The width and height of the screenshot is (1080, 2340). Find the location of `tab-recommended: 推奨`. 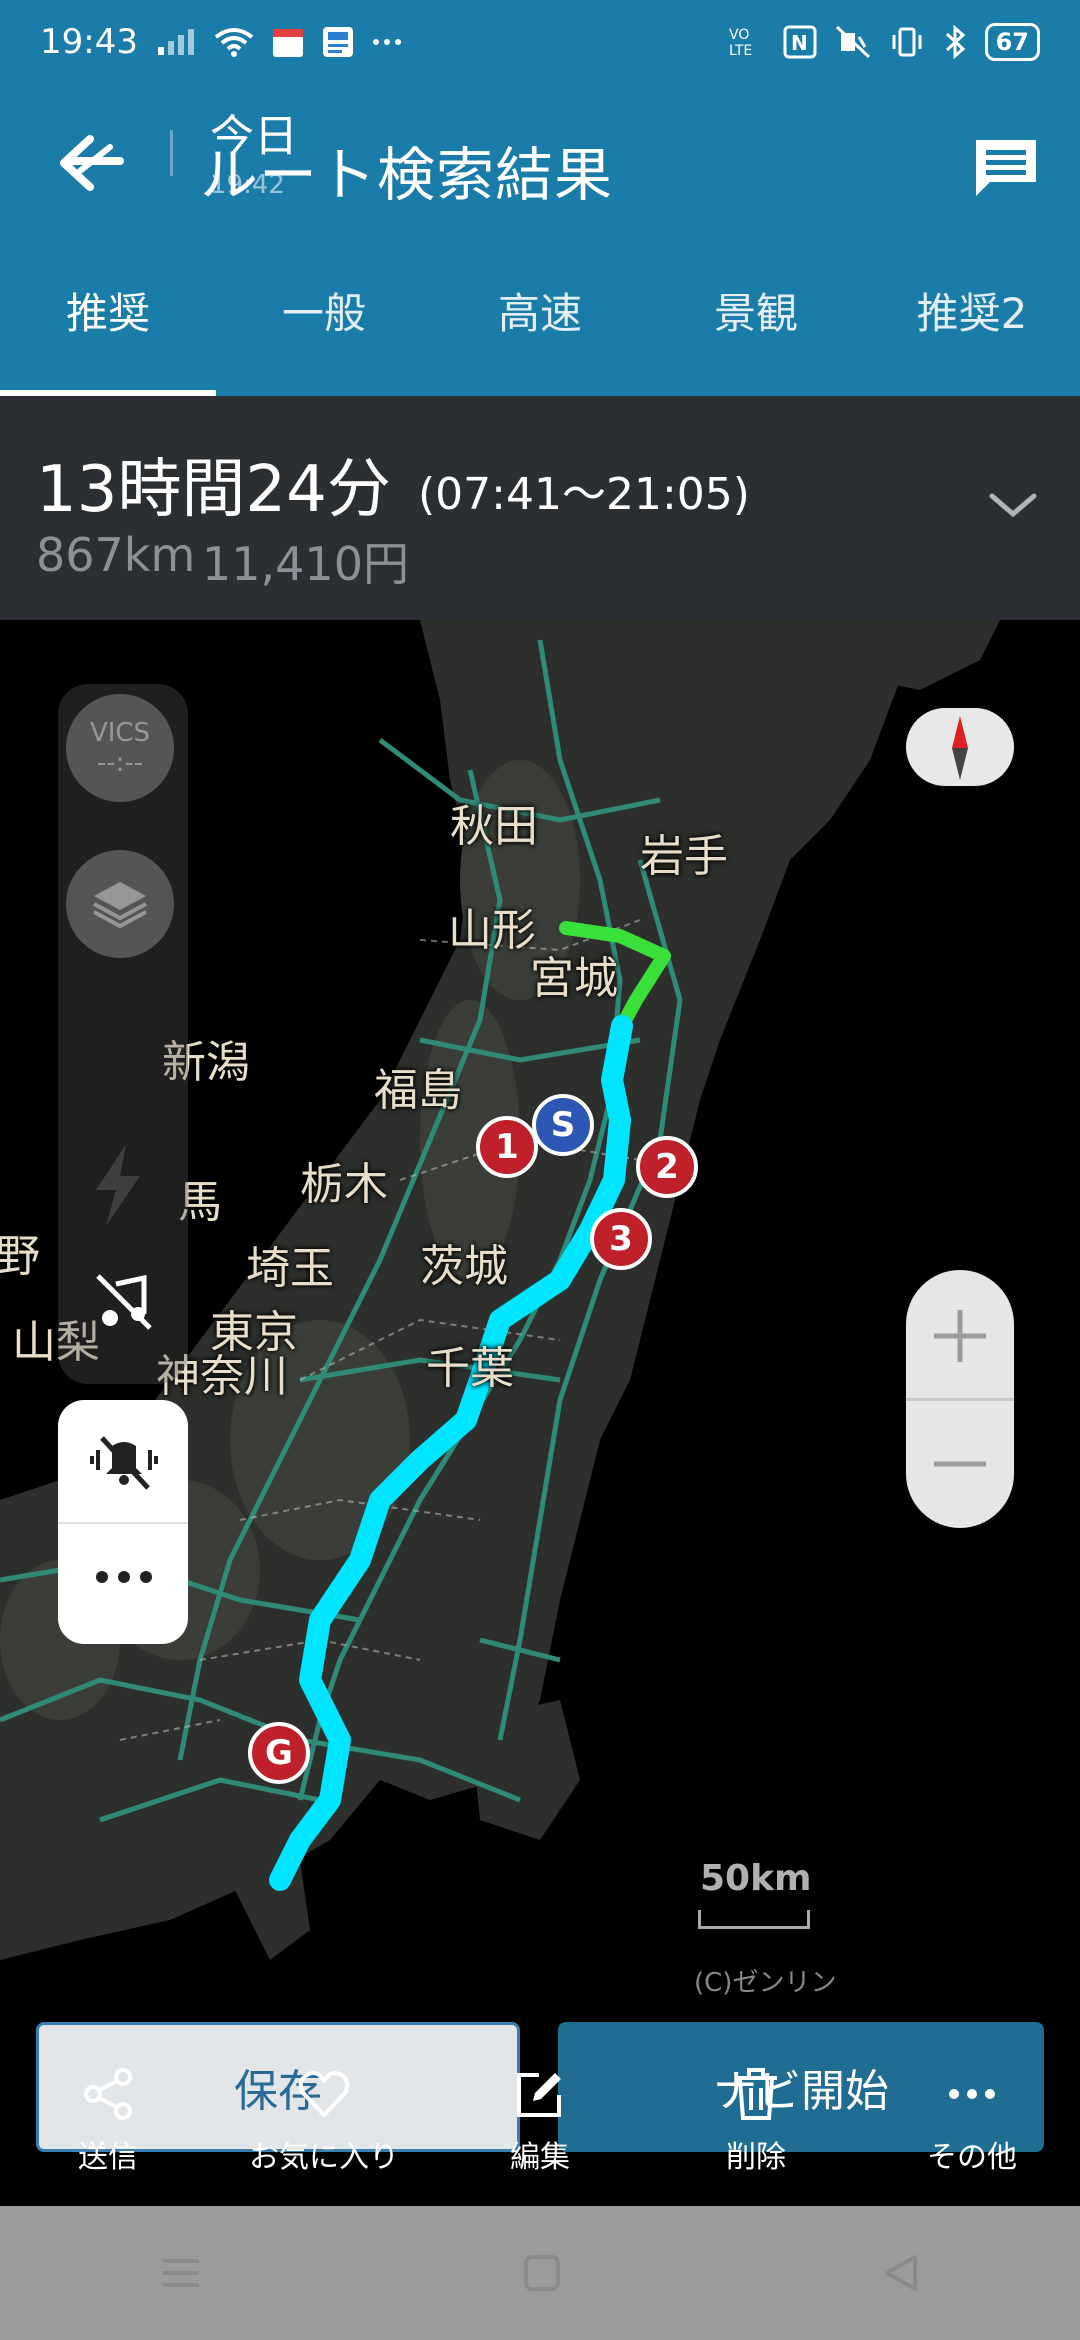

tab-recommended: 推奨 is located at coordinates (108, 310).